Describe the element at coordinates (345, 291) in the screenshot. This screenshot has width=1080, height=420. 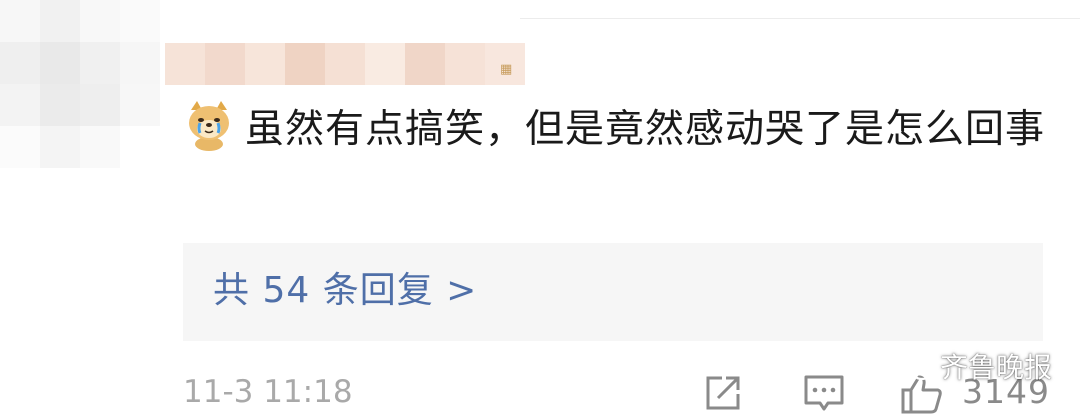
I see `view-replies-link: 共 54 条回复 >` at that location.